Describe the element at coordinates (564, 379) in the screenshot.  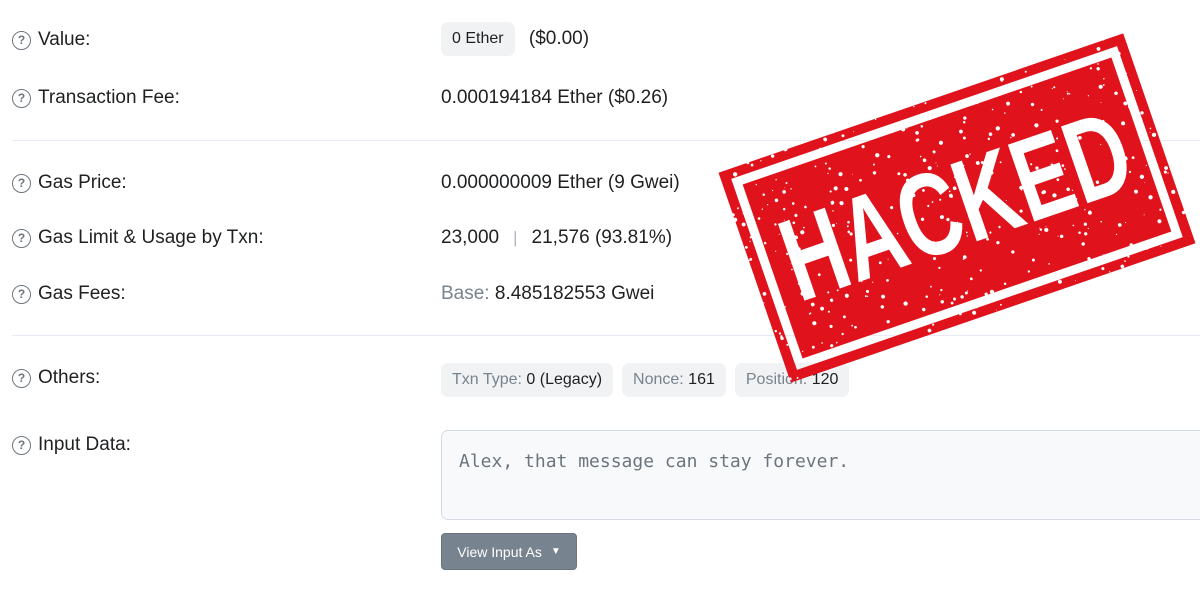
I see `txn-type-value: 0 (Legacy)` at that location.